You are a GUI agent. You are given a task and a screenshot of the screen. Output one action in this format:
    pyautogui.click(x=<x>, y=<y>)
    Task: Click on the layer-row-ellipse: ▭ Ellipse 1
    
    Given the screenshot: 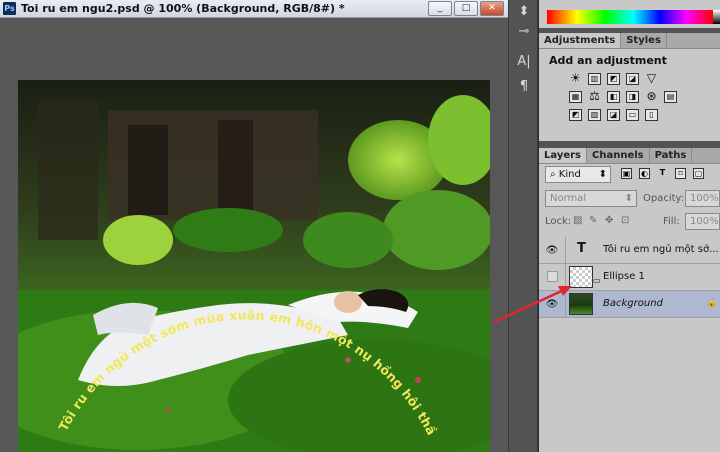 What is the action you would take?
    pyautogui.click(x=629, y=277)
    